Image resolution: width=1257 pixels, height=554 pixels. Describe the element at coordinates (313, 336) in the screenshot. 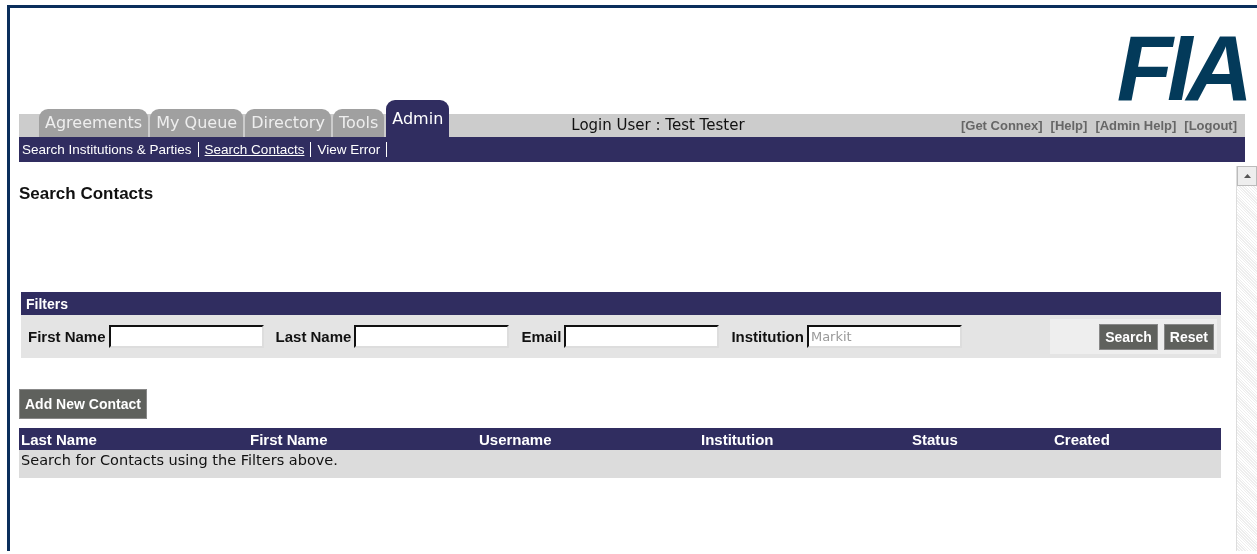

I see `field-label: Last Name` at that location.